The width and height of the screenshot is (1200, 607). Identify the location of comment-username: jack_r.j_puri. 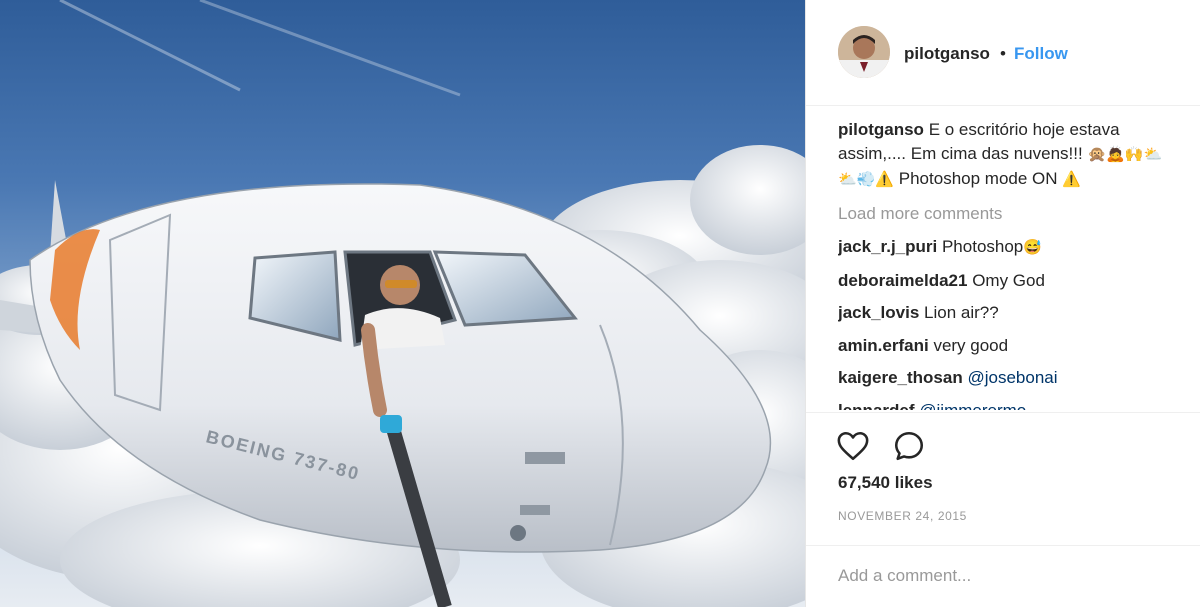
(887, 246).